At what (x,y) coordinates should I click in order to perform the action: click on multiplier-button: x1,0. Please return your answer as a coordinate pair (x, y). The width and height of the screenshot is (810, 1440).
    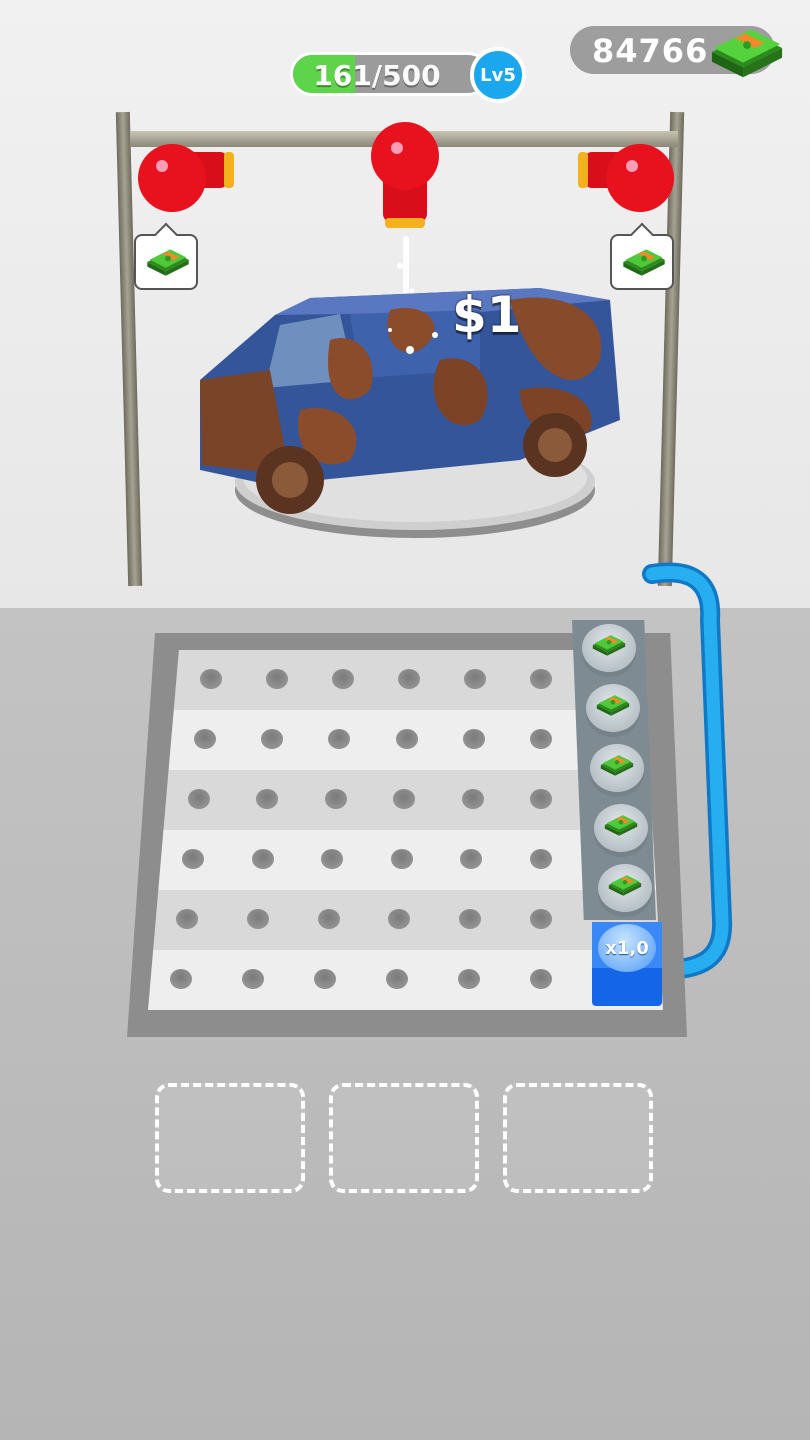
    Looking at the image, I should click on (627, 948).